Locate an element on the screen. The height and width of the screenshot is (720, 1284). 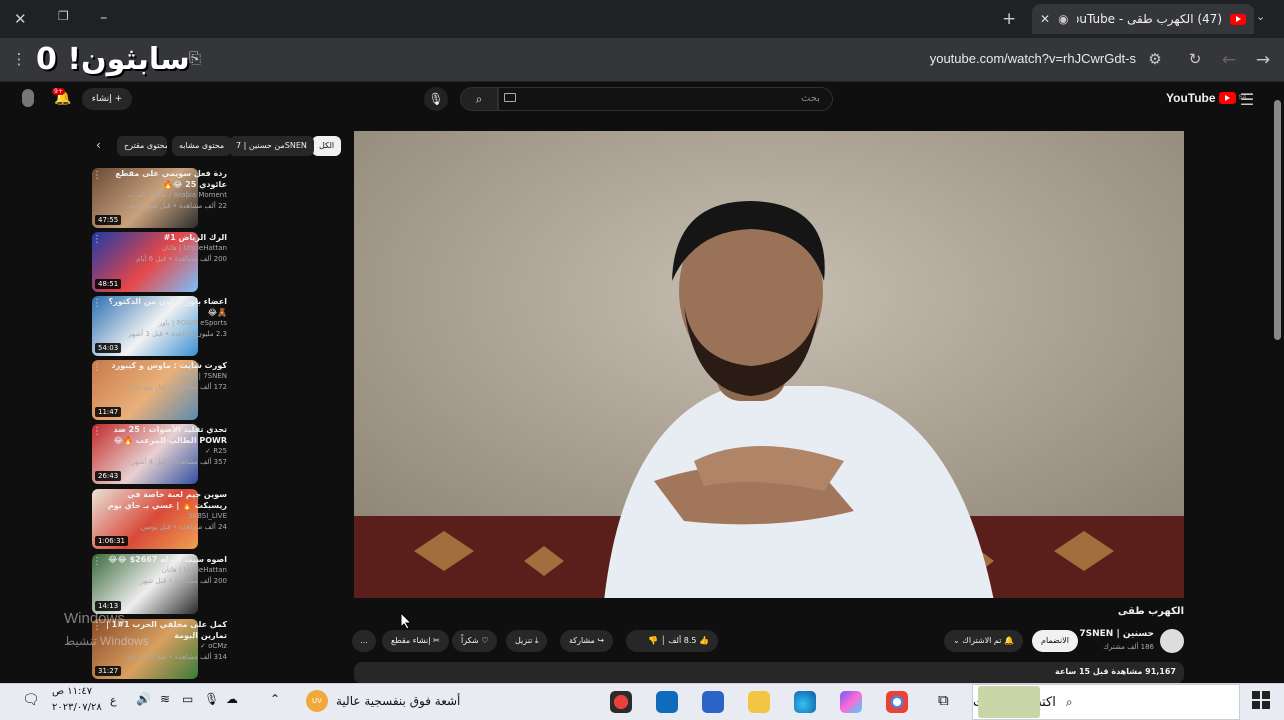
voice-search-button: 🎙 is located at coordinates (436, 99).